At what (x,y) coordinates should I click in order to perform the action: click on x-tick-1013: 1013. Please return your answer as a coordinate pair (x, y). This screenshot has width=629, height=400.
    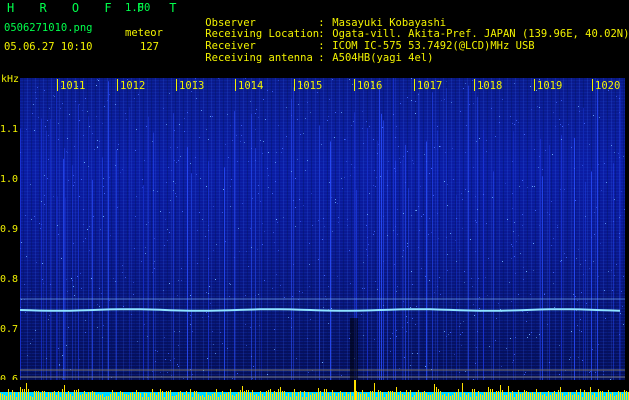
    Looking at the image, I should click on (192, 86).